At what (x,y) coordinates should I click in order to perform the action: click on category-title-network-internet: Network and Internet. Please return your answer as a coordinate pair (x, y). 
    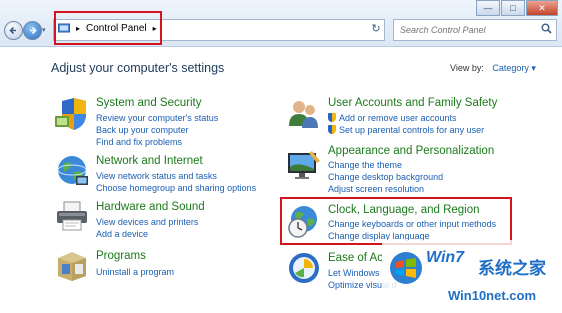
    Looking at the image, I should click on (149, 161).